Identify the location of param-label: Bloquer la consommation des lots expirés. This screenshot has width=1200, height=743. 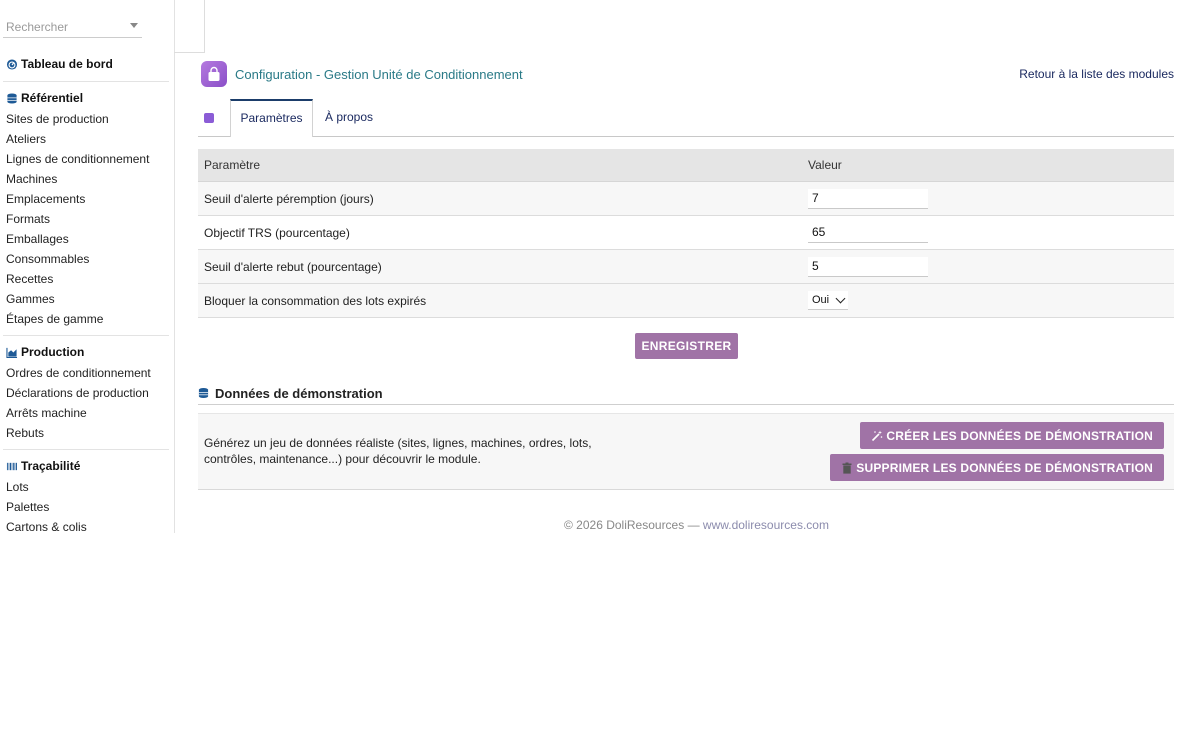
(500, 300).